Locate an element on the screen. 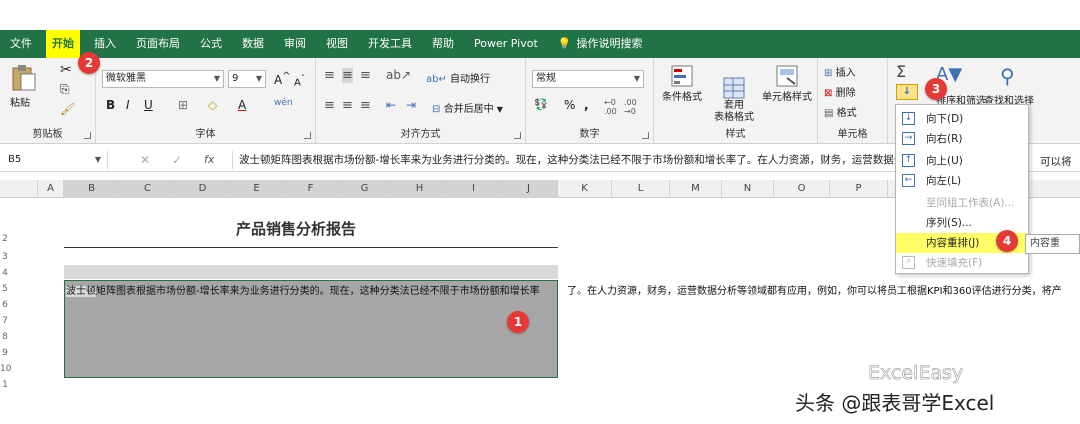  row-header: 2 is located at coordinates (5, 239).